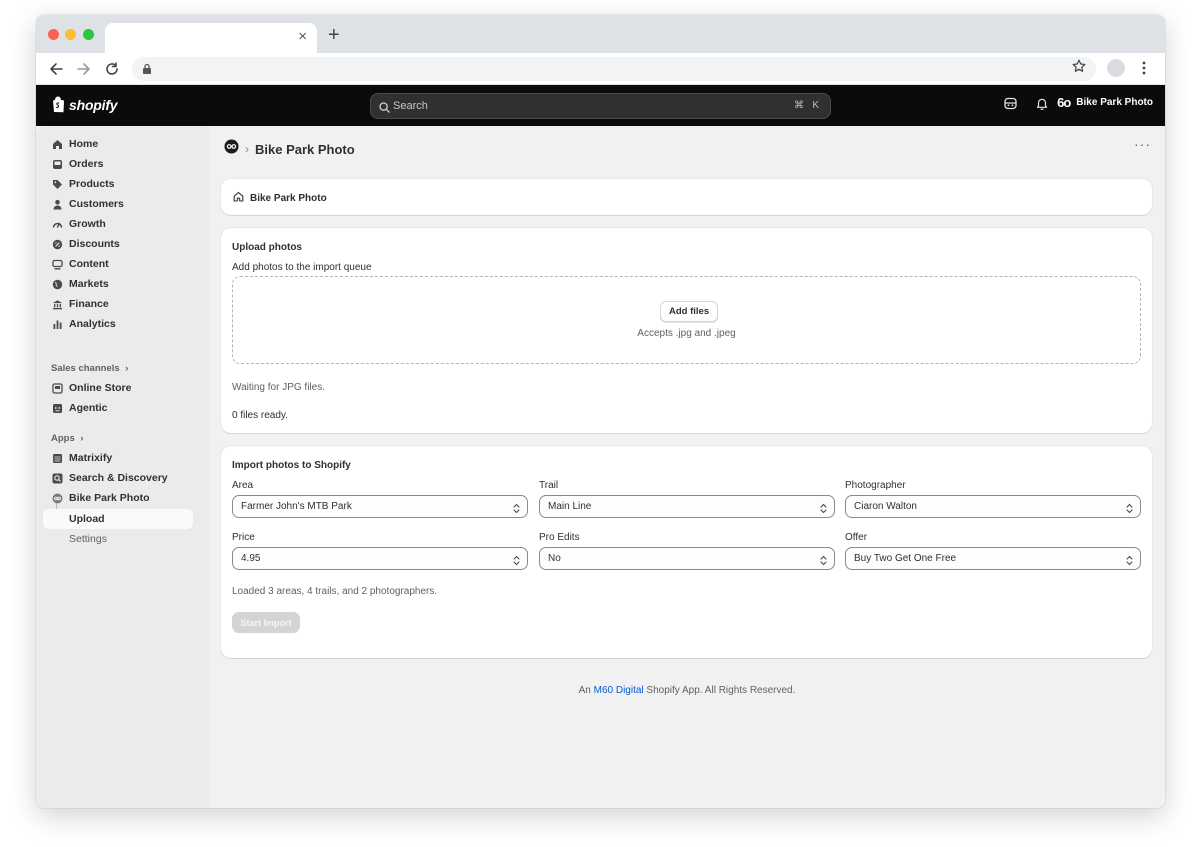  I want to click on apps-heading: Apps ›, so click(67, 438).